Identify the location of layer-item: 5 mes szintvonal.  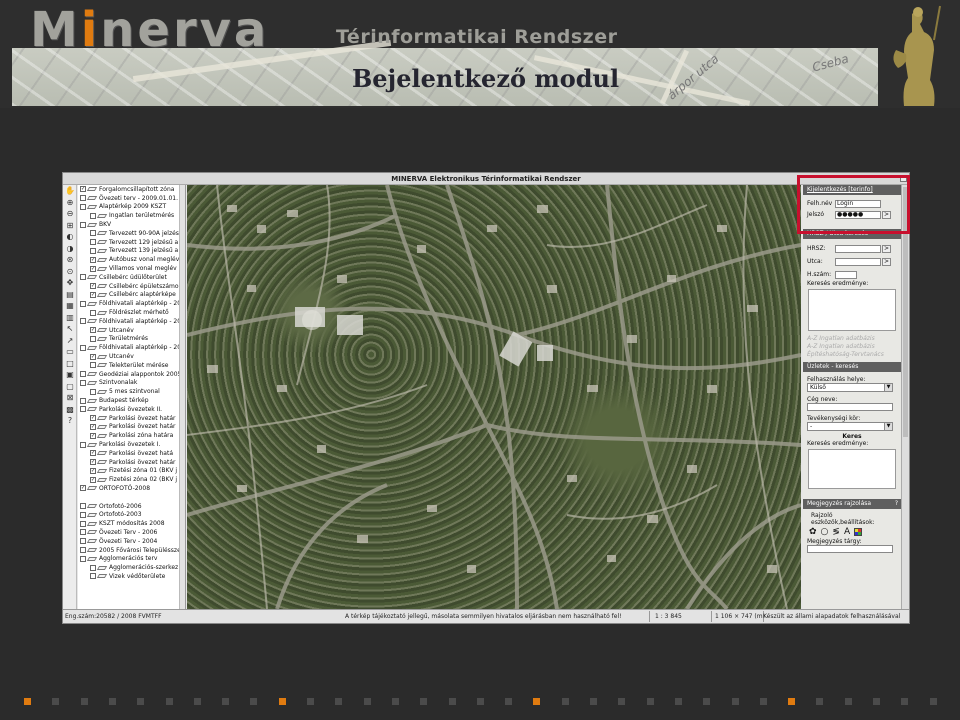
(131, 391).